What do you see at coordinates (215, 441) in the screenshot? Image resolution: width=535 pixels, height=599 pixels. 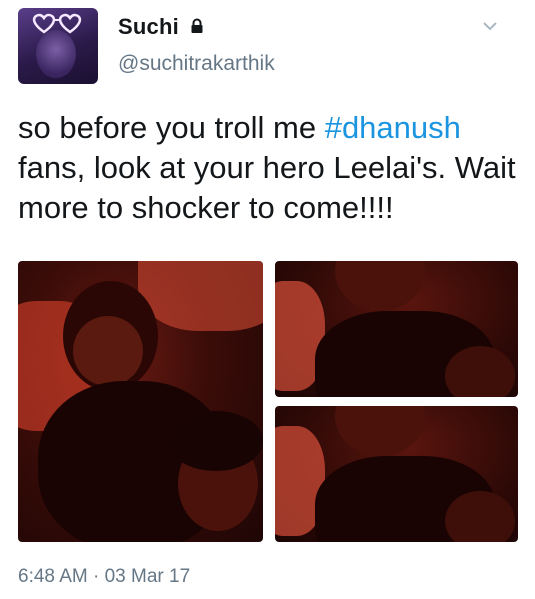 I see `hair-shape` at bounding box center [215, 441].